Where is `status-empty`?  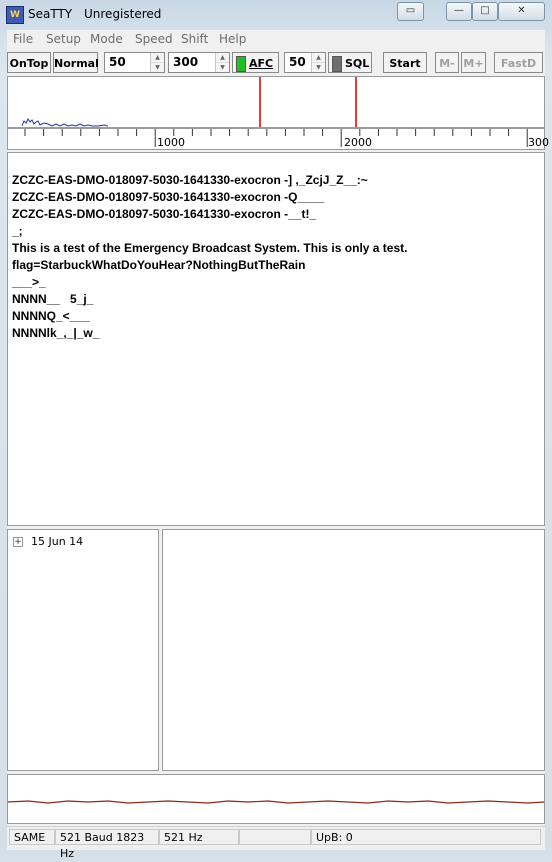
status-empty is located at coordinates (275, 837).